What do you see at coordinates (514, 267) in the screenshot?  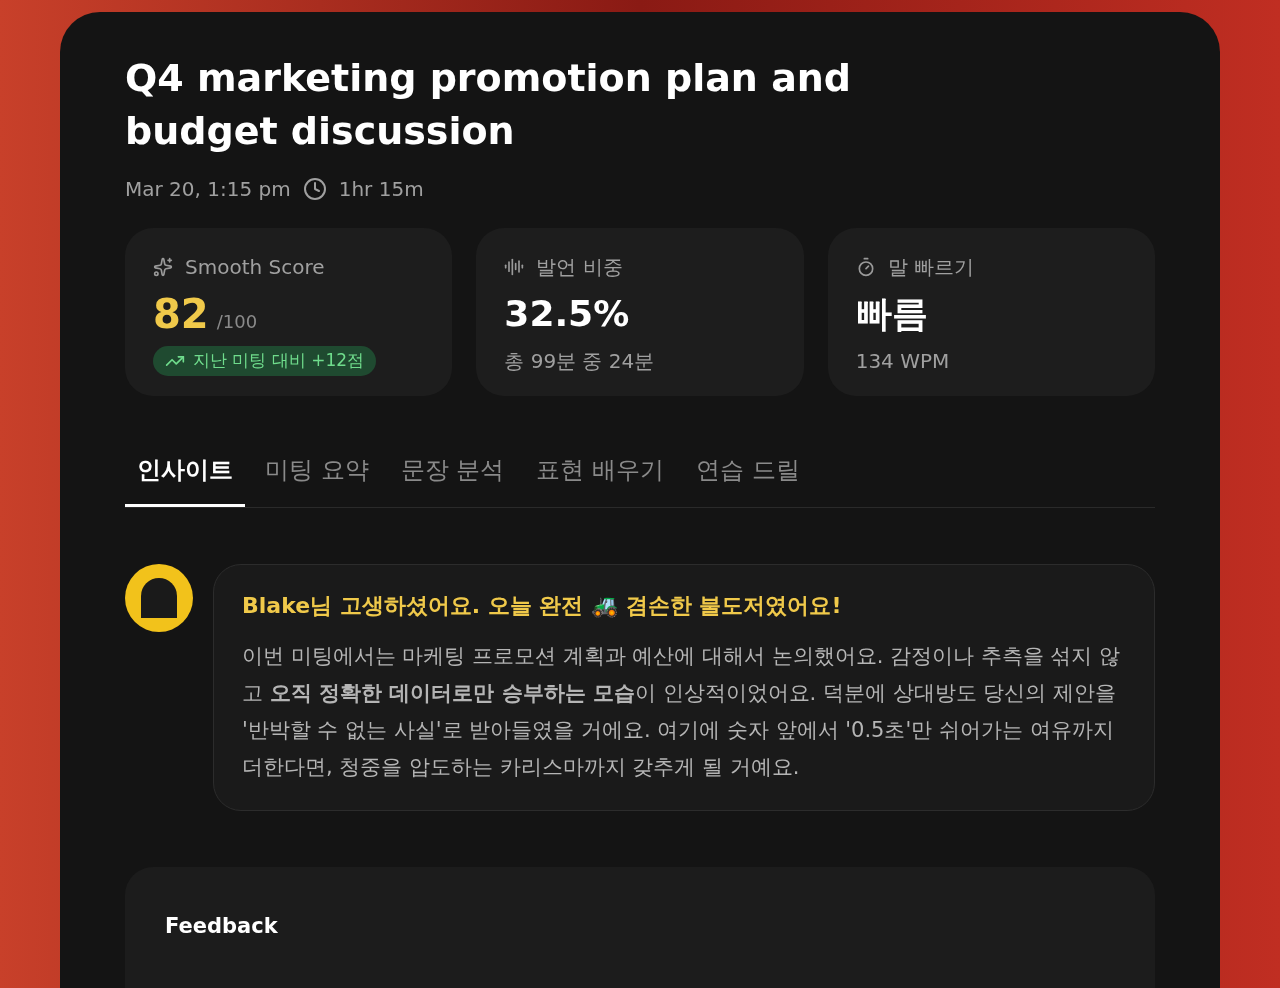 I see `share-icon` at bounding box center [514, 267].